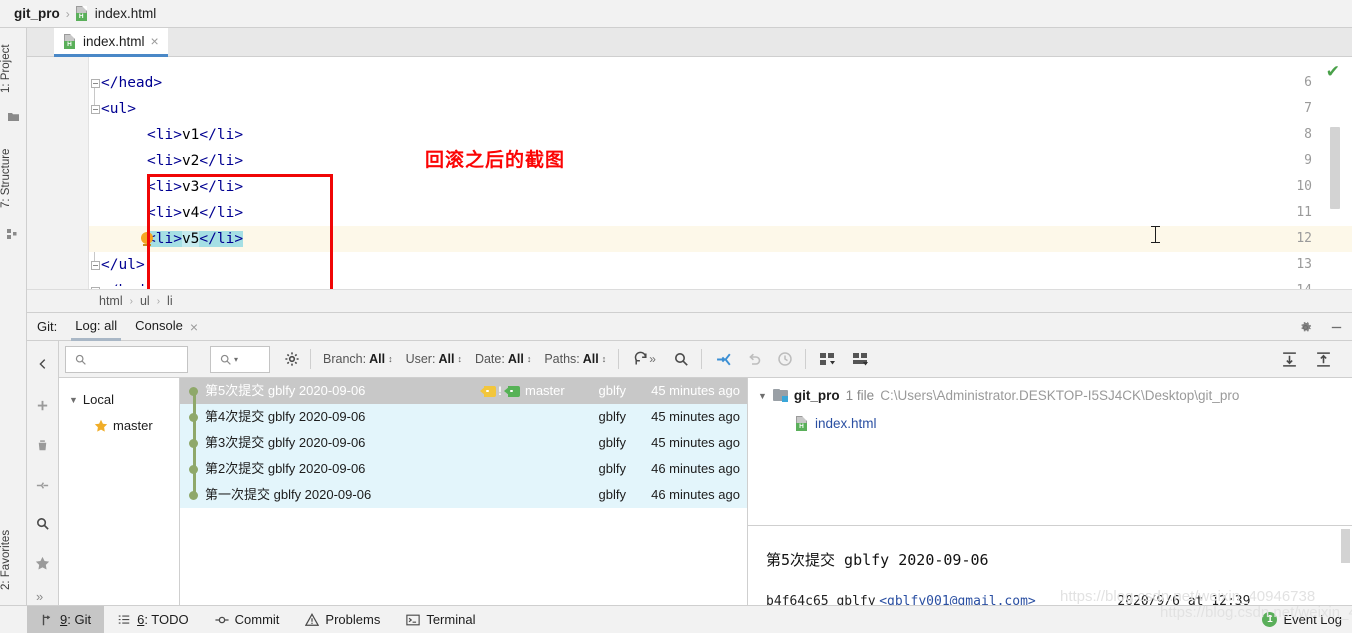 Image resolution: width=1352 pixels, height=633 pixels. I want to click on line-number: 11, so click(1304, 212).